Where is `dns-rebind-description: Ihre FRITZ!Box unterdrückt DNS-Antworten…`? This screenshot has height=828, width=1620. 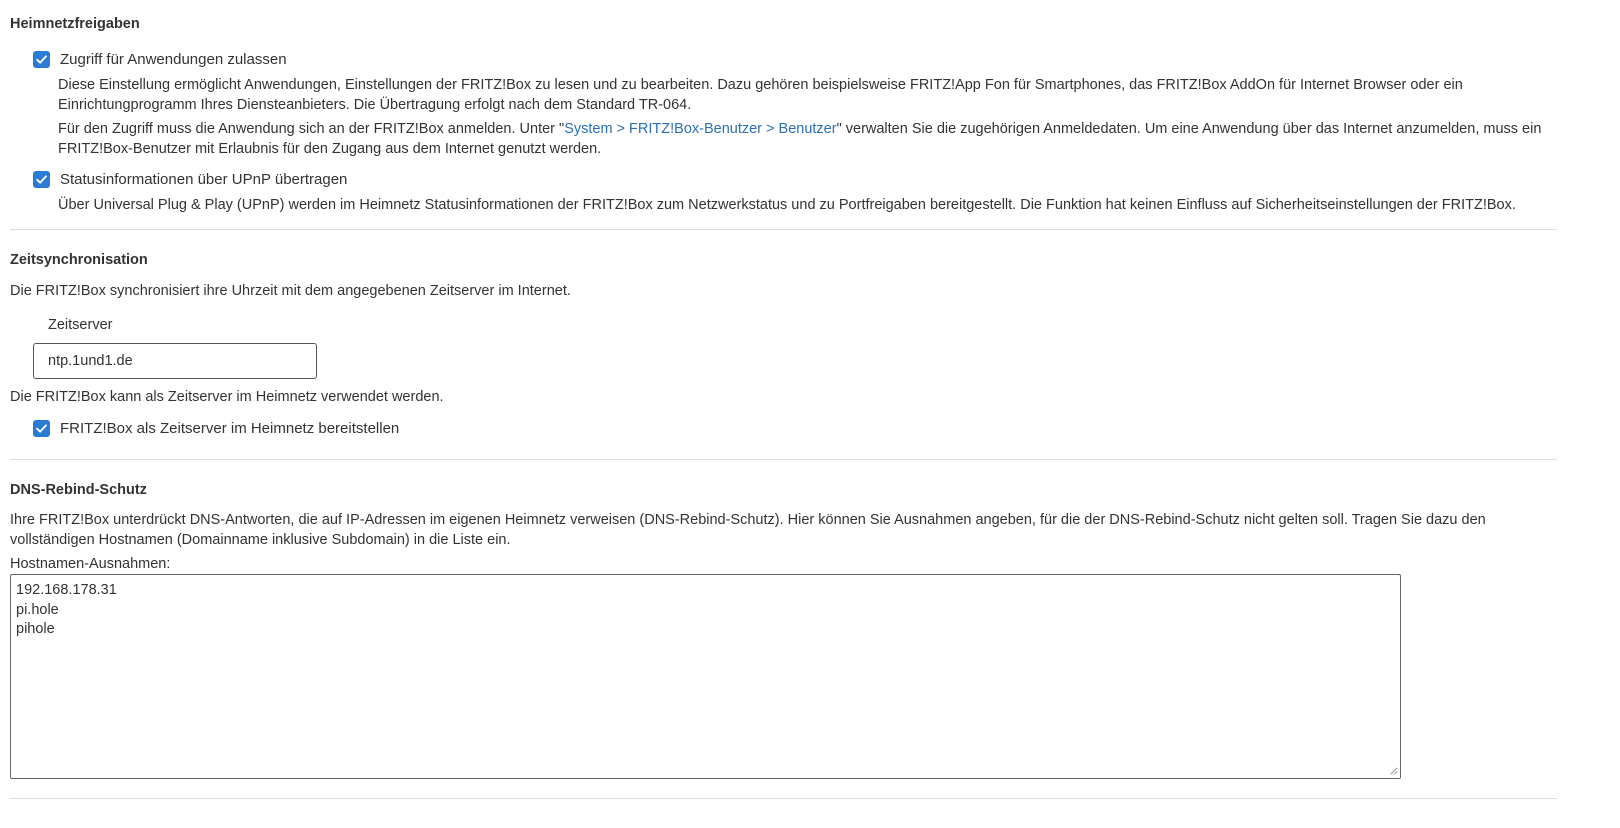 dns-rebind-description: Ihre FRITZ!Box unterdrückt DNS-Antworten… is located at coordinates (748, 530).